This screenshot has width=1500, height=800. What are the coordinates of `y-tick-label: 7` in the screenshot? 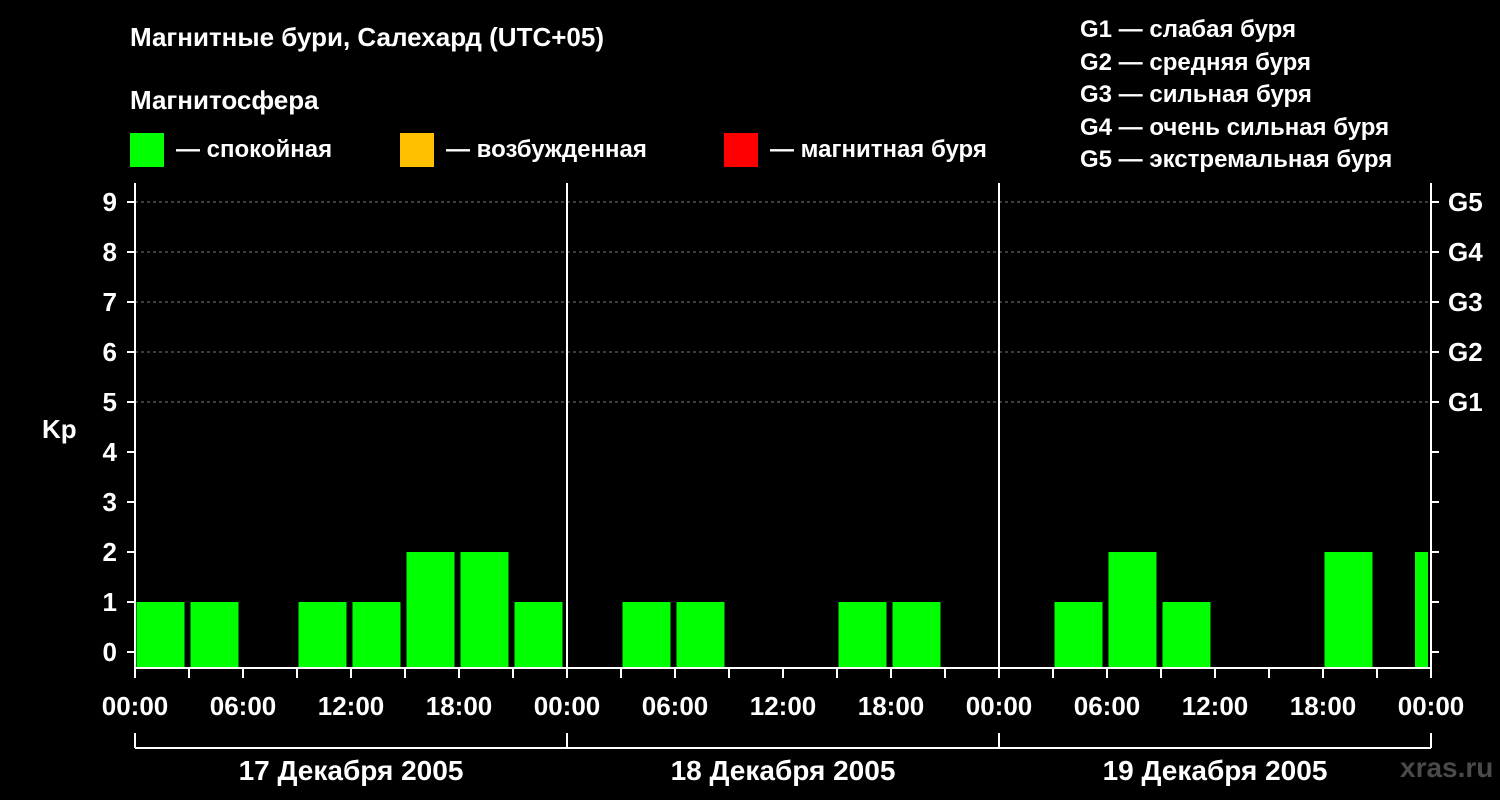 It's located at (110, 302).